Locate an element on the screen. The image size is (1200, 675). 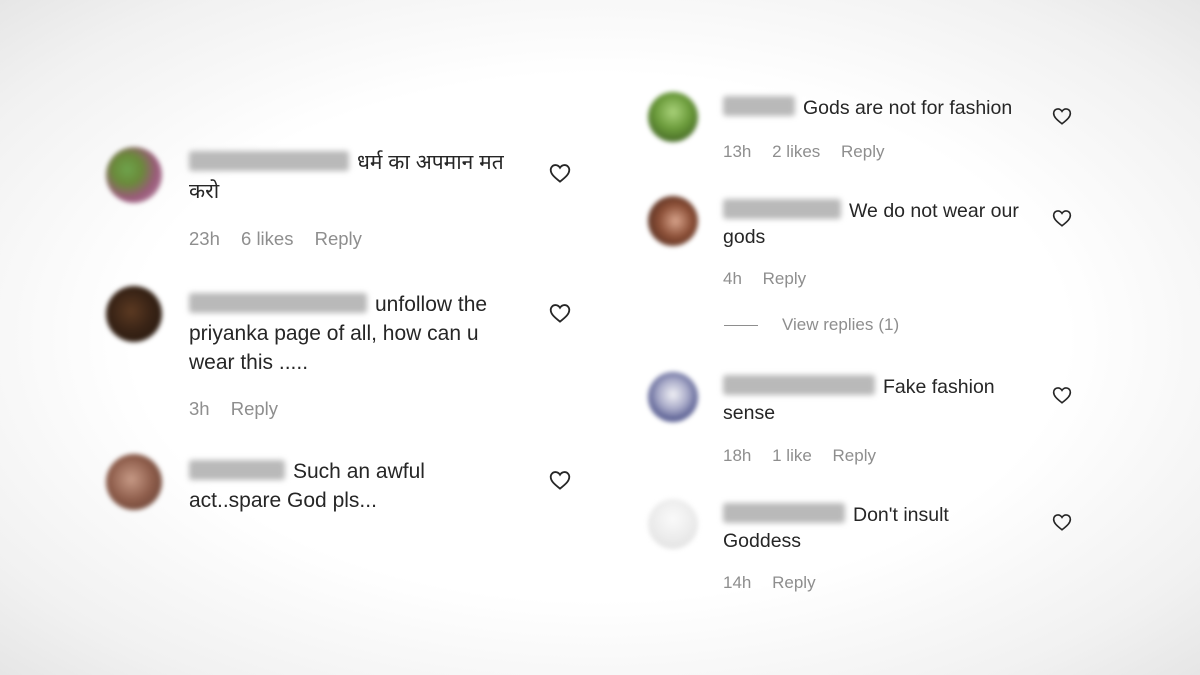
comment-time: 13h is located at coordinates (737, 151).